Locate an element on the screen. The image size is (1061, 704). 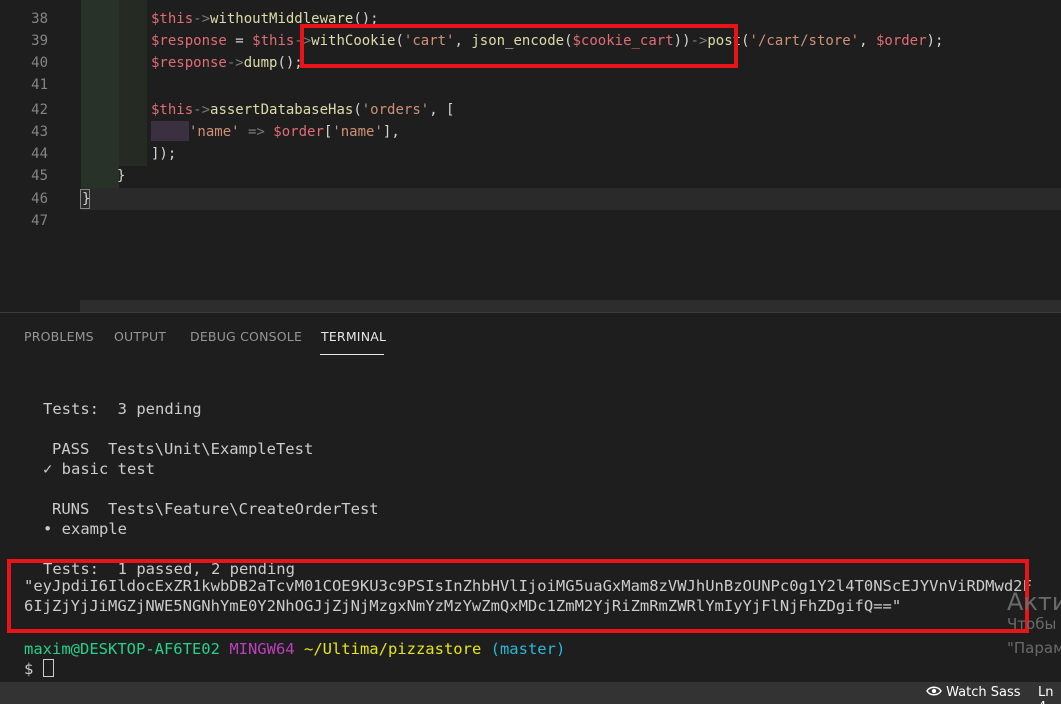
tab-output: OUTPUT is located at coordinates (140, 336).